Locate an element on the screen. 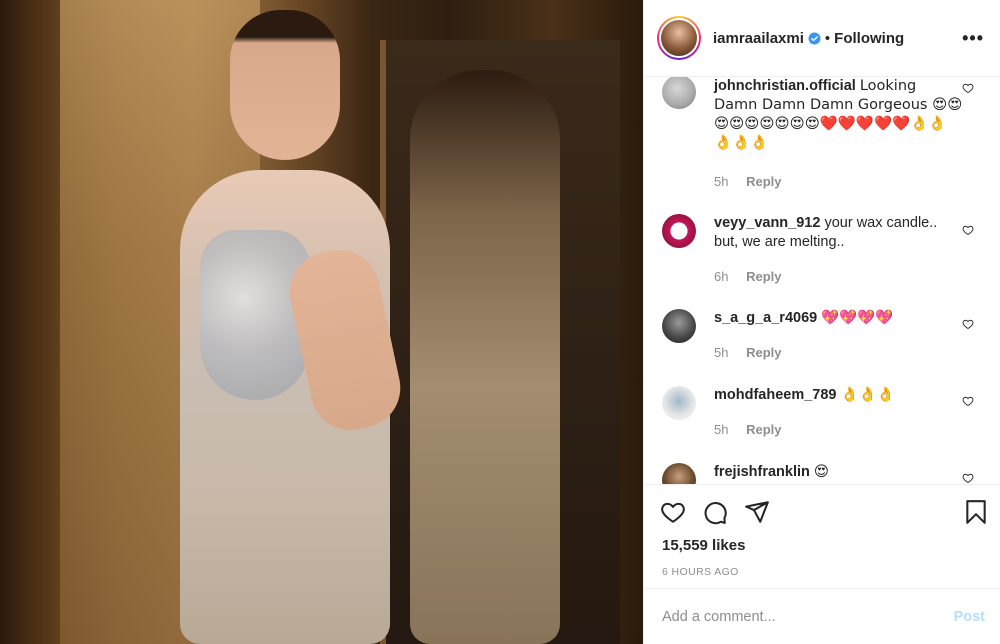 The width and height of the screenshot is (1000, 644). photo-reflection is located at coordinates (485, 357).